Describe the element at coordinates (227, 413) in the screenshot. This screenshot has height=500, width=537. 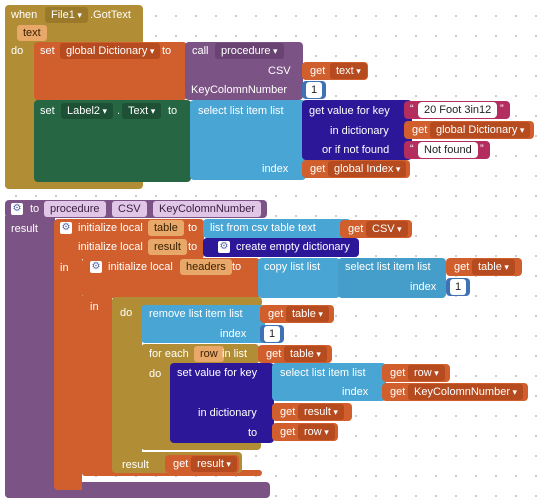
I see `in-dictionary-label-2: in dictionary` at that location.